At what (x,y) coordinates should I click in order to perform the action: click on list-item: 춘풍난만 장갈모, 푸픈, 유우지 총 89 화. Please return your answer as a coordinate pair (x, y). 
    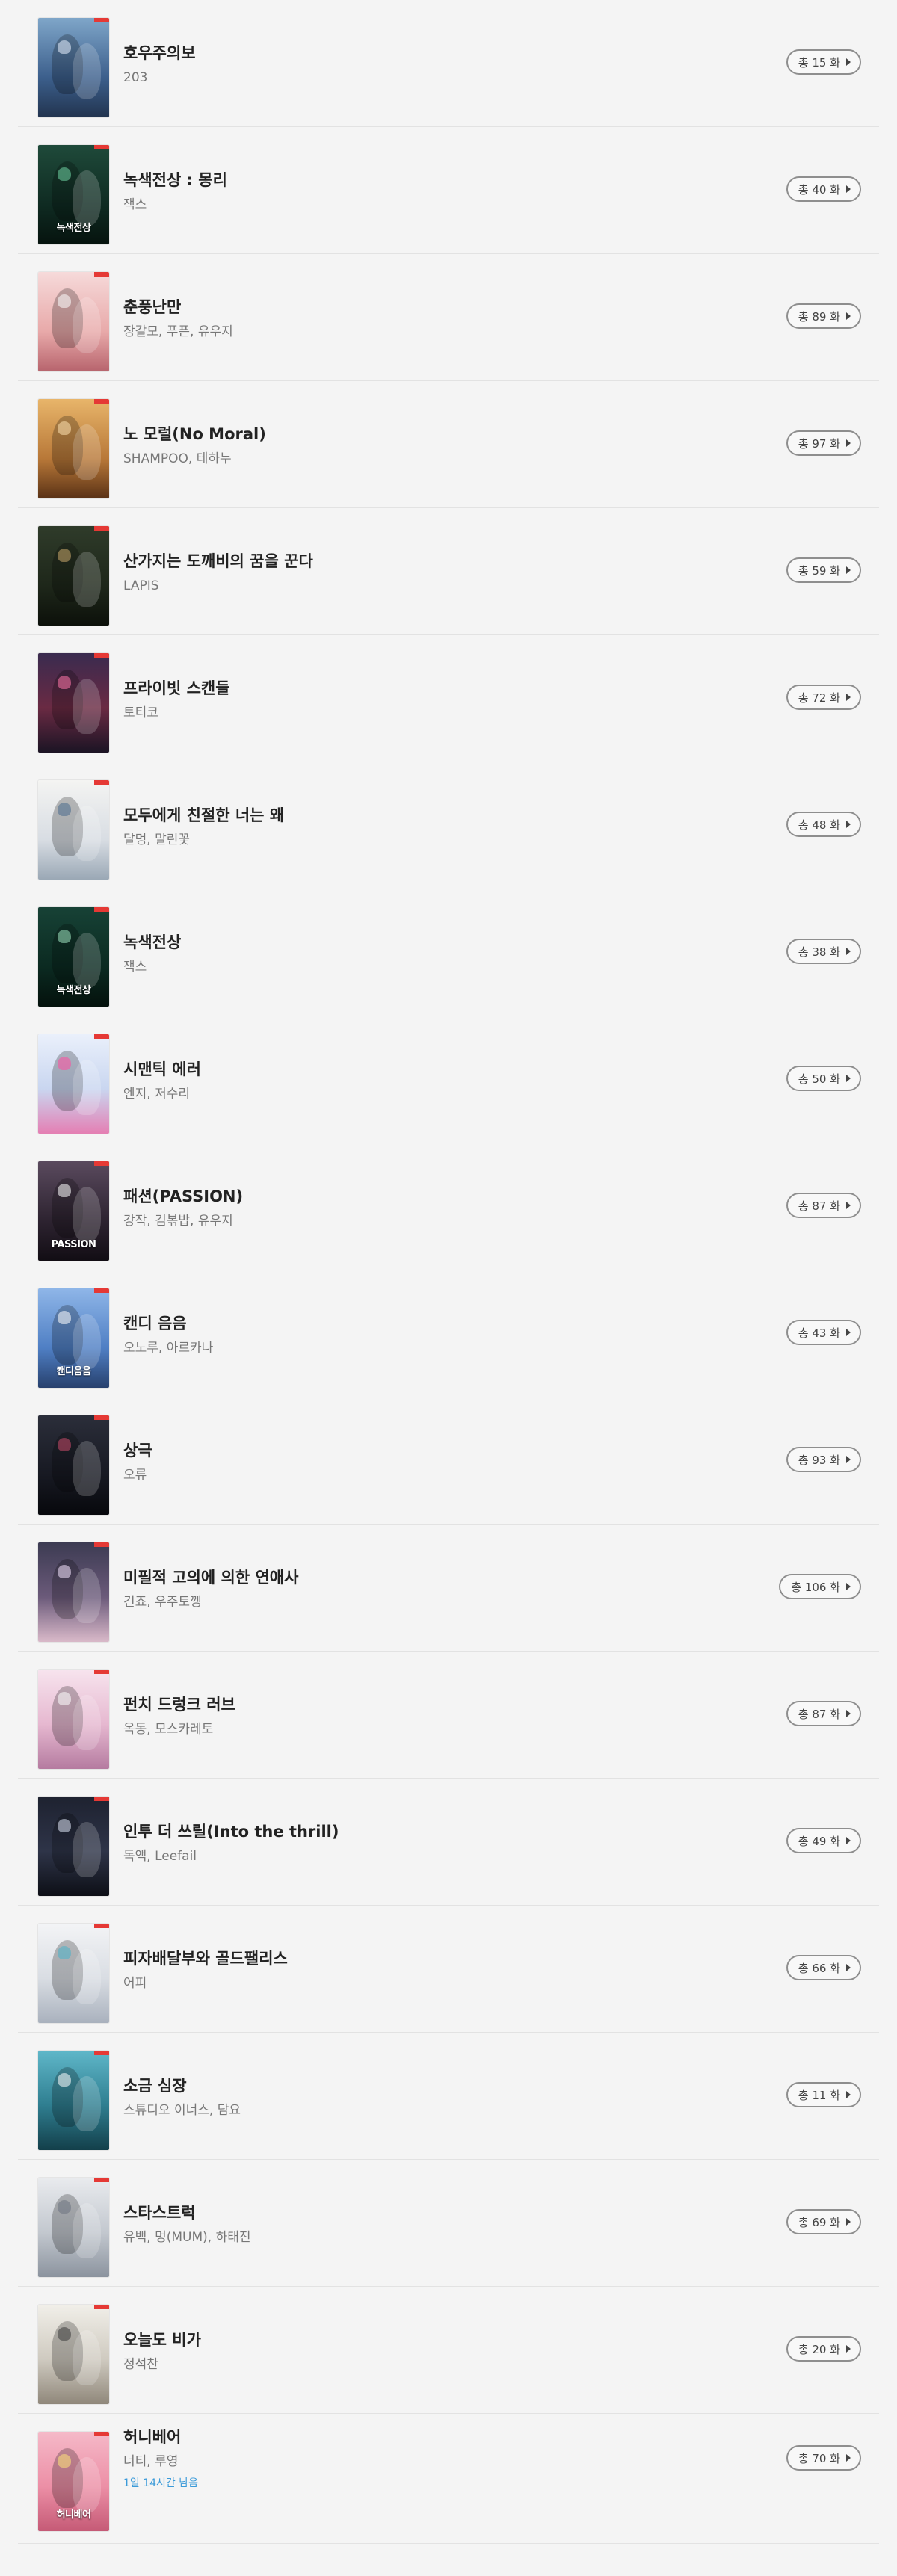
    Looking at the image, I should click on (449, 317).